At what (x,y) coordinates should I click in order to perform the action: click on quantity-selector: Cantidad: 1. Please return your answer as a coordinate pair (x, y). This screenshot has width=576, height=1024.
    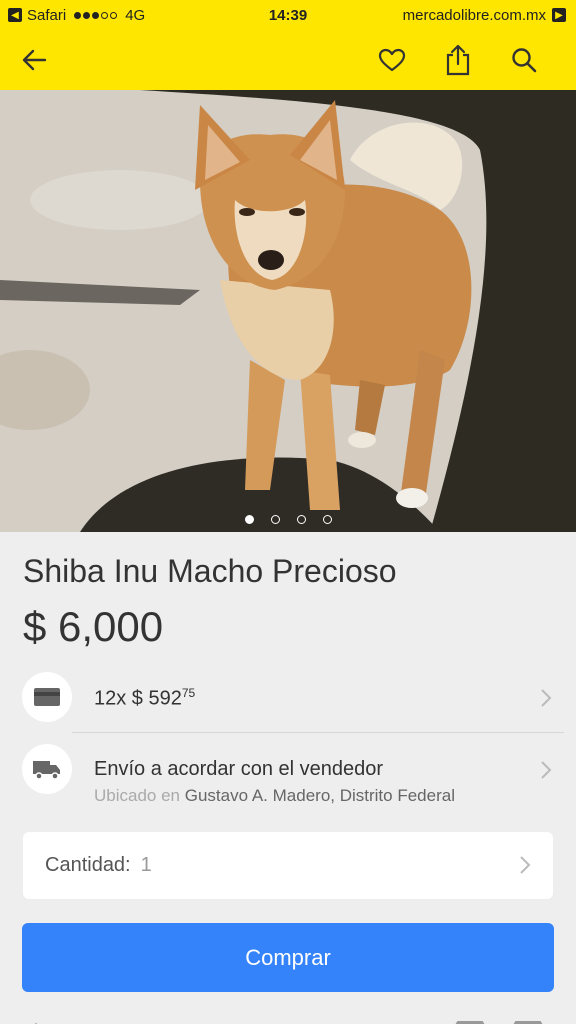
    Looking at the image, I should click on (288, 865).